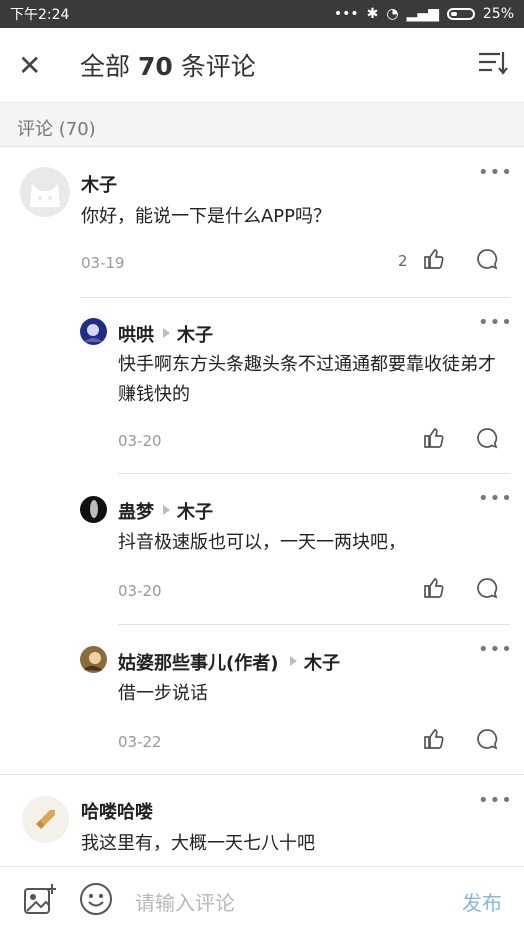  I want to click on reply-text: 抖音极速版也可以，一天一两块吧，, so click(262, 542).